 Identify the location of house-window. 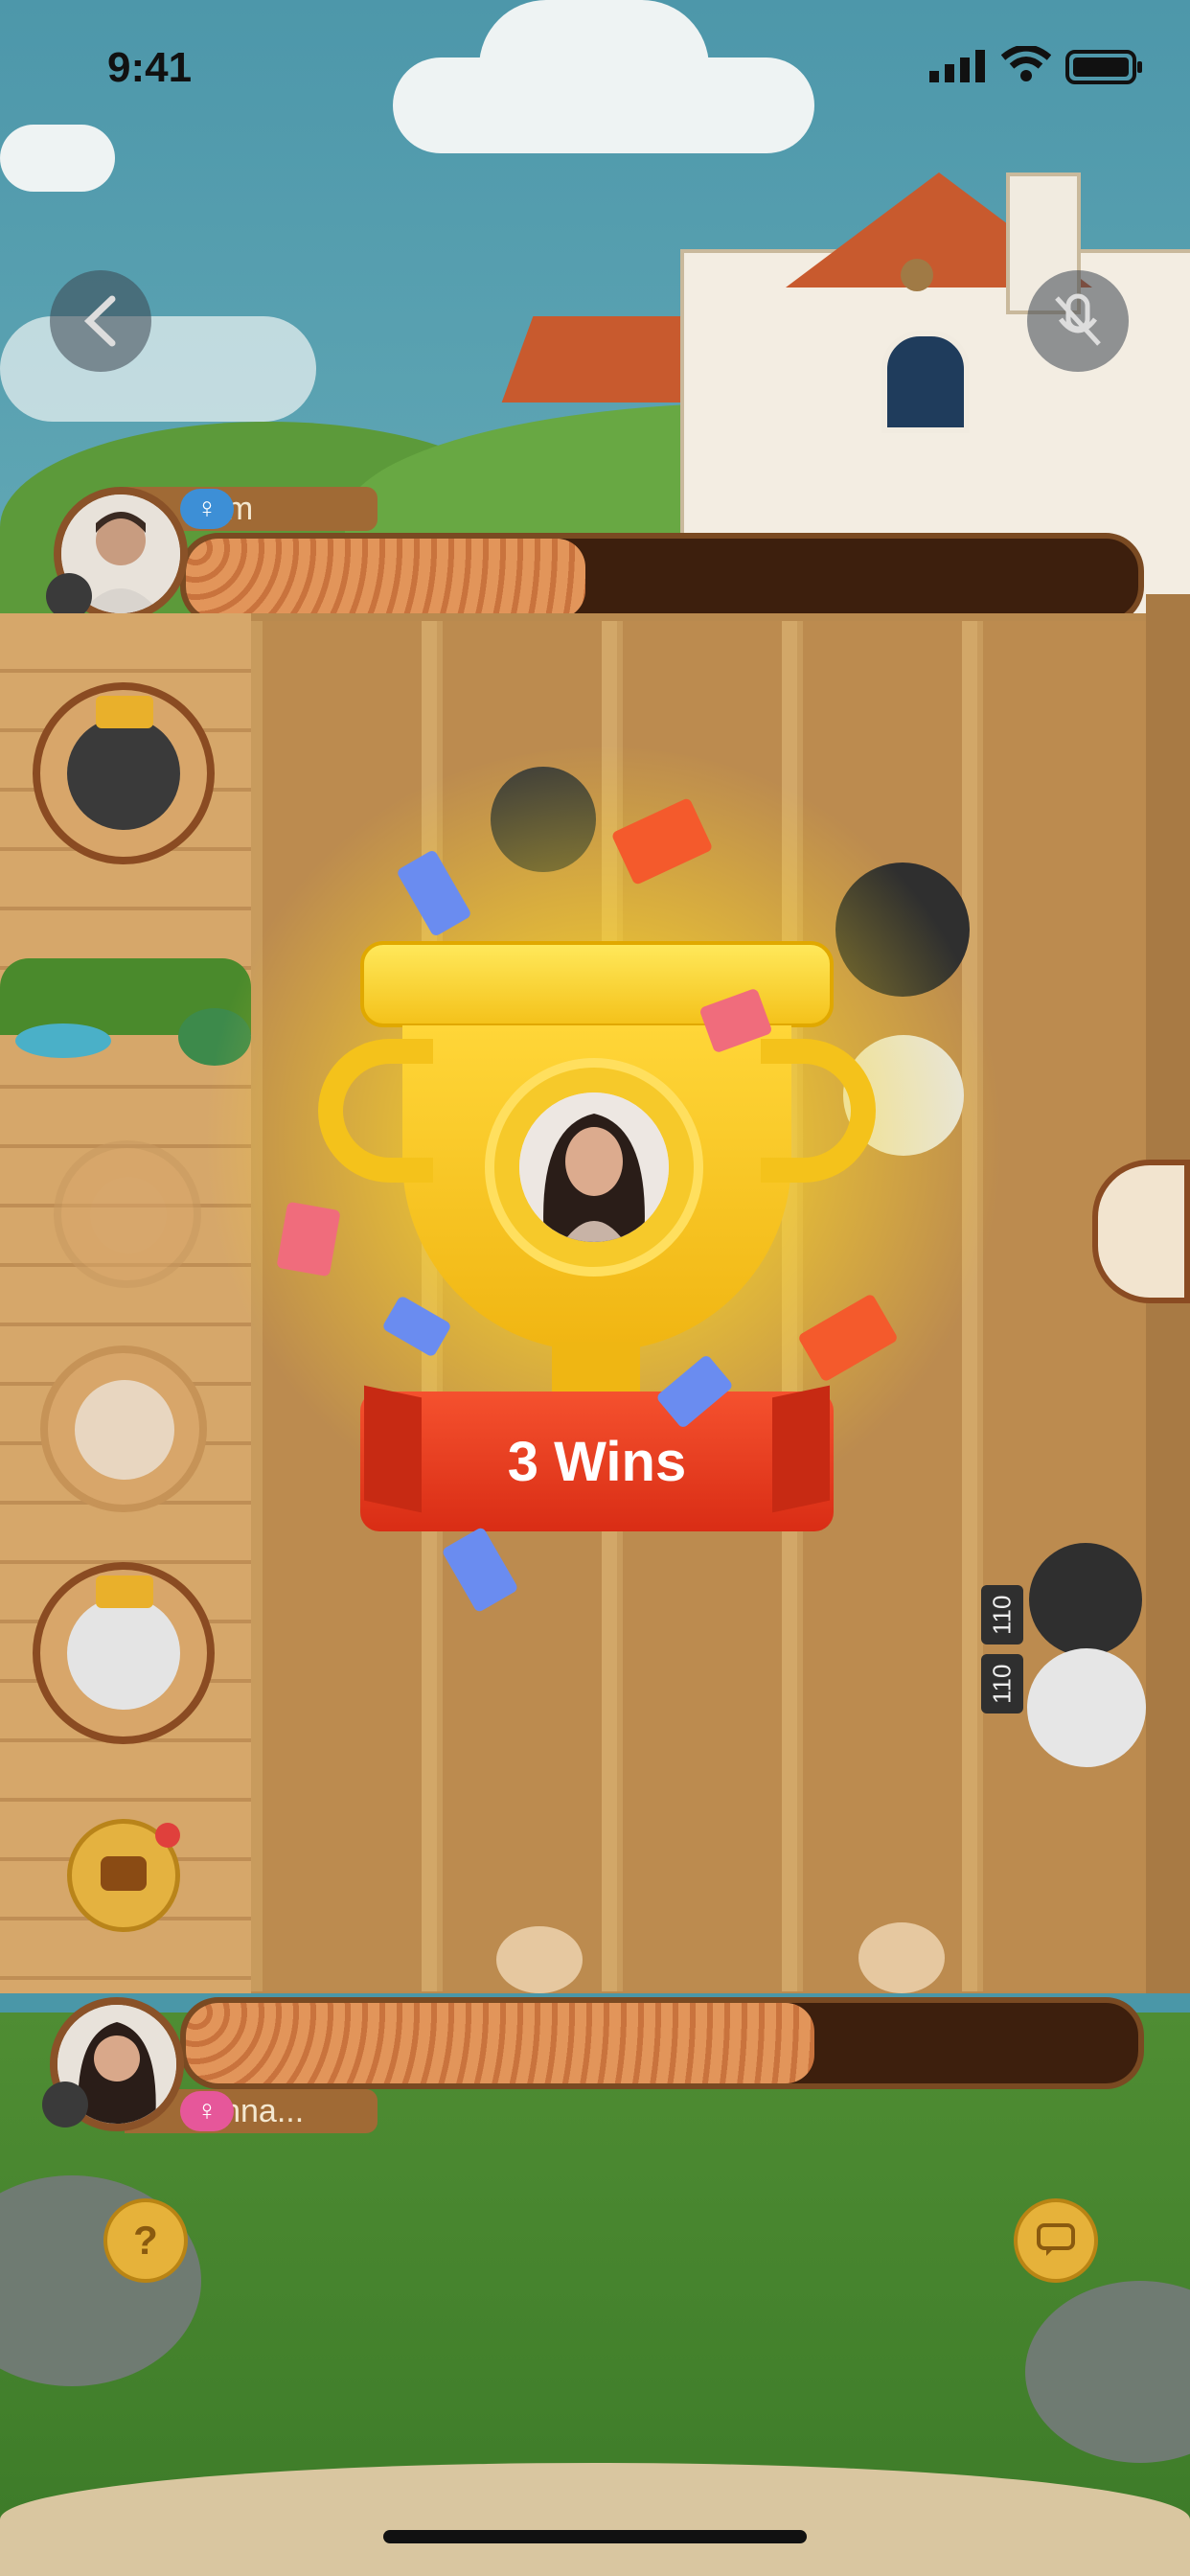
(926, 382).